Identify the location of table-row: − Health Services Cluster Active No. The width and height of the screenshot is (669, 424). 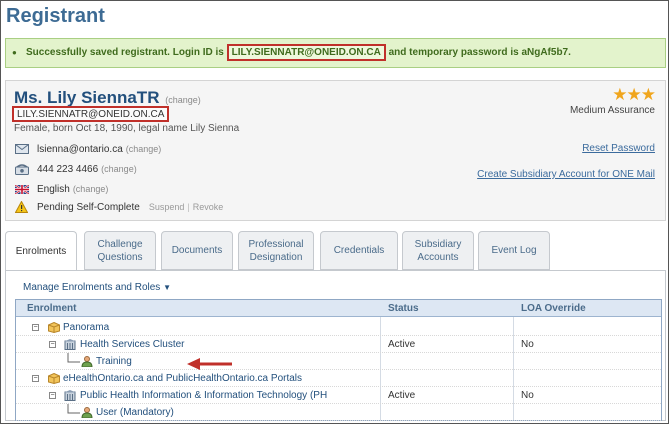
(338, 344).